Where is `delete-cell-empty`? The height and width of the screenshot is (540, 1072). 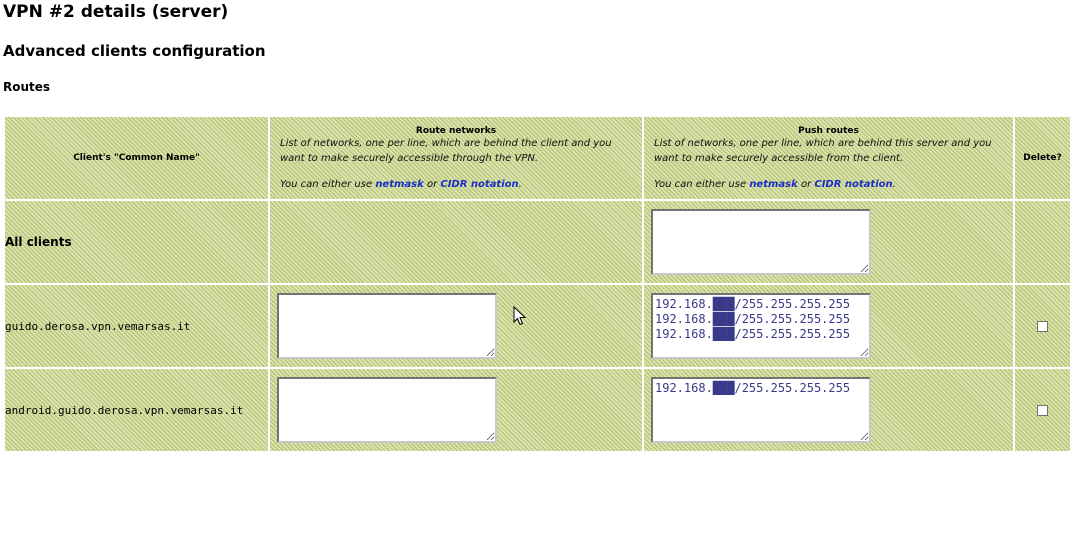
delete-cell-empty is located at coordinates (1042, 242).